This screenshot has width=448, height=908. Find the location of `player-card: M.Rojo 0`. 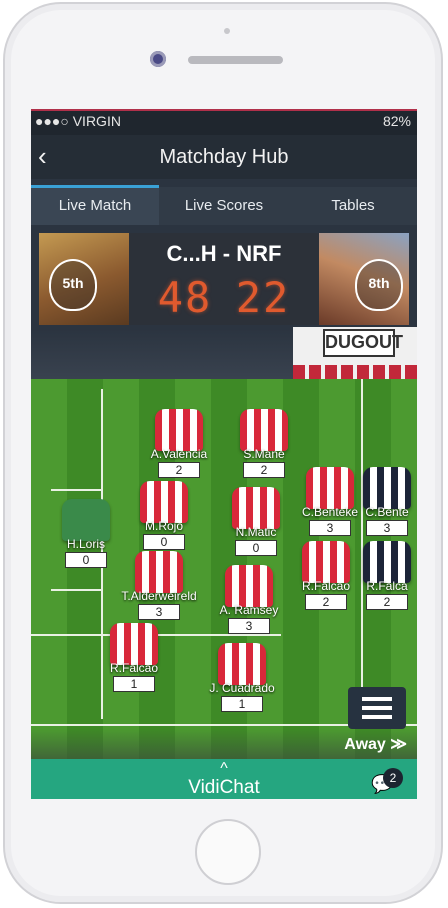

player-card: M.Rojo 0 is located at coordinates (164, 516).